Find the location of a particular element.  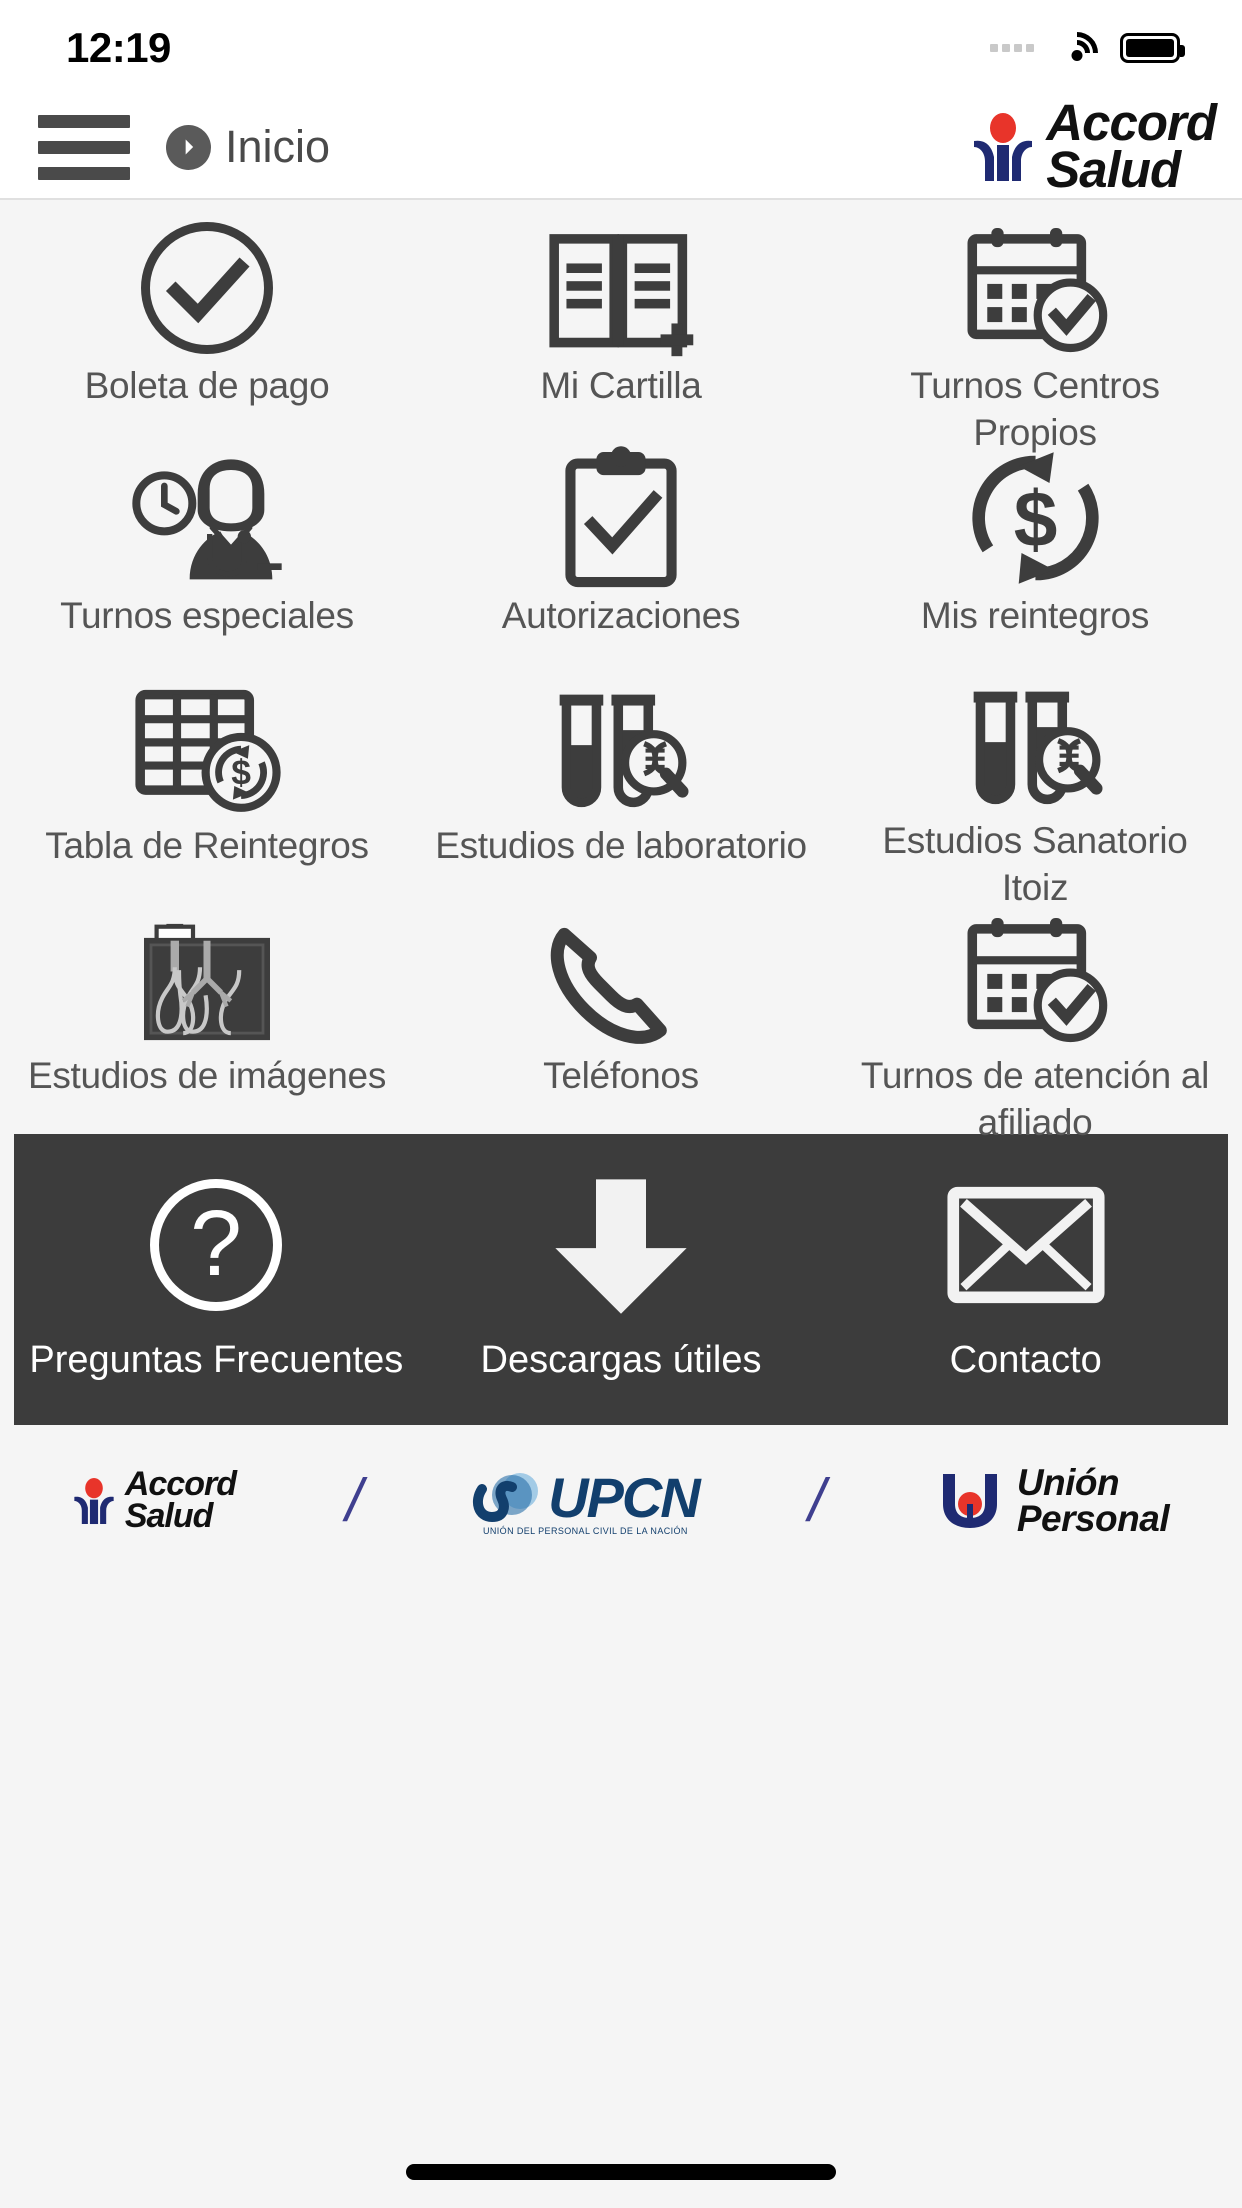

menu-item-preguntas-frecuentes: ? Preguntas Frecuentes is located at coordinates (216, 1277).